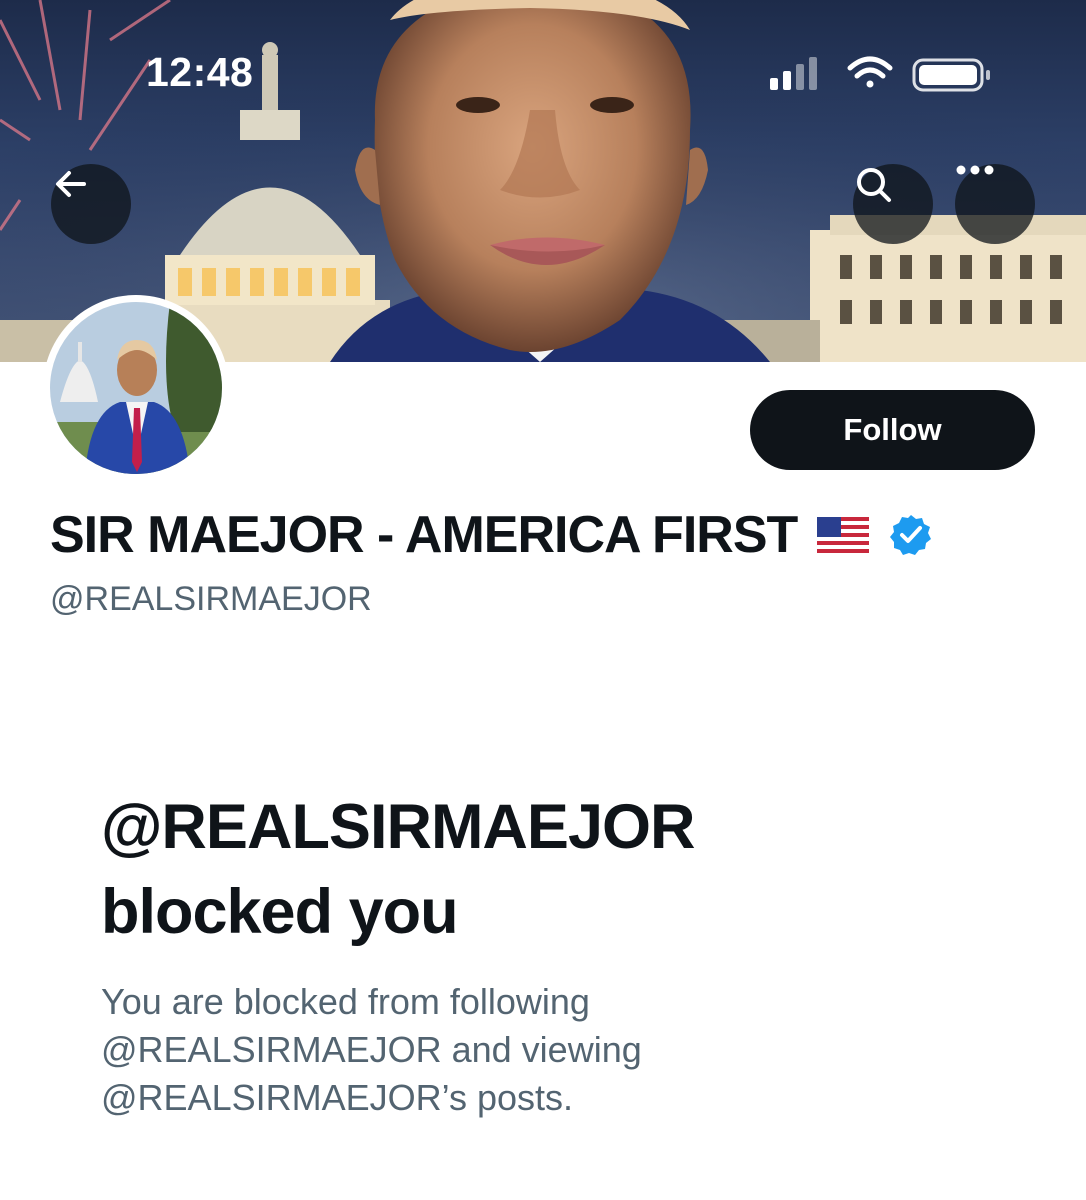  What do you see at coordinates (71, 184) in the screenshot?
I see `back-arrow-icon` at bounding box center [71, 184].